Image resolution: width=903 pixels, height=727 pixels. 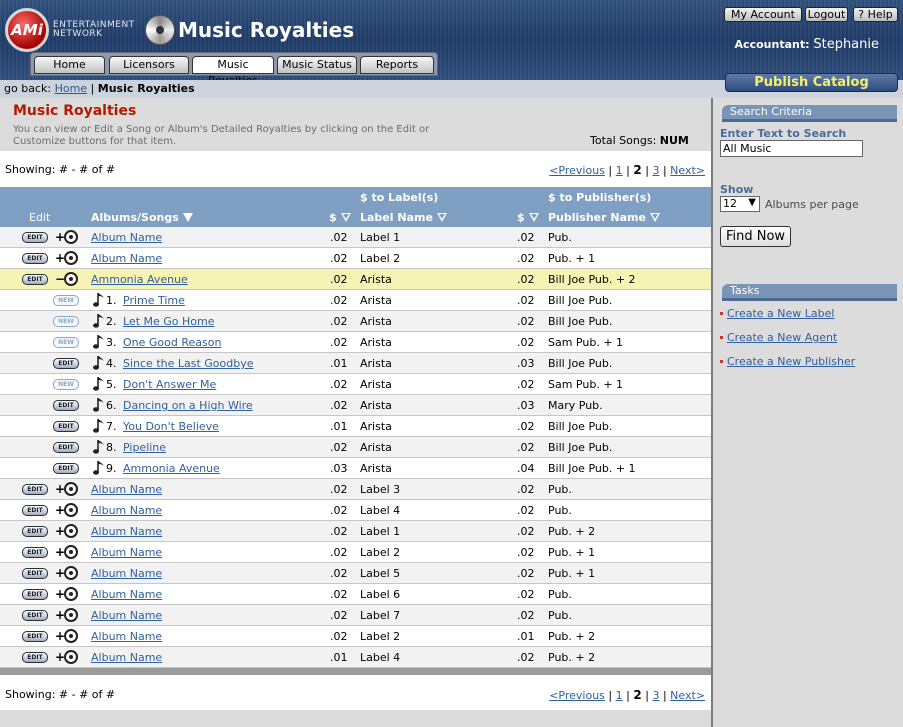 I want to click on label-name-column-header: Label Name, so click(x=403, y=217).